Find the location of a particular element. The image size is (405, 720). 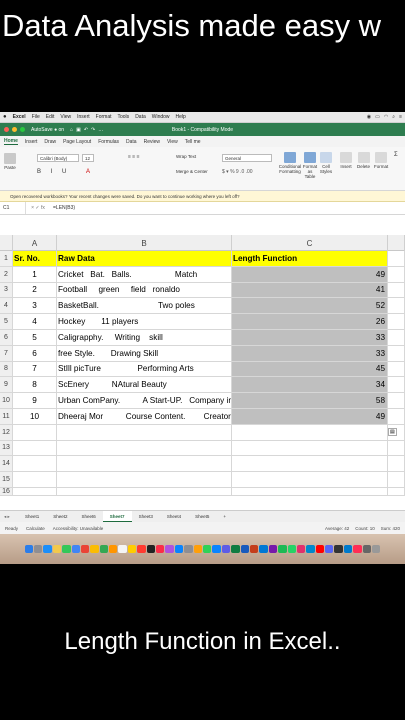

cell-length: 34 is located at coordinates (310, 385).